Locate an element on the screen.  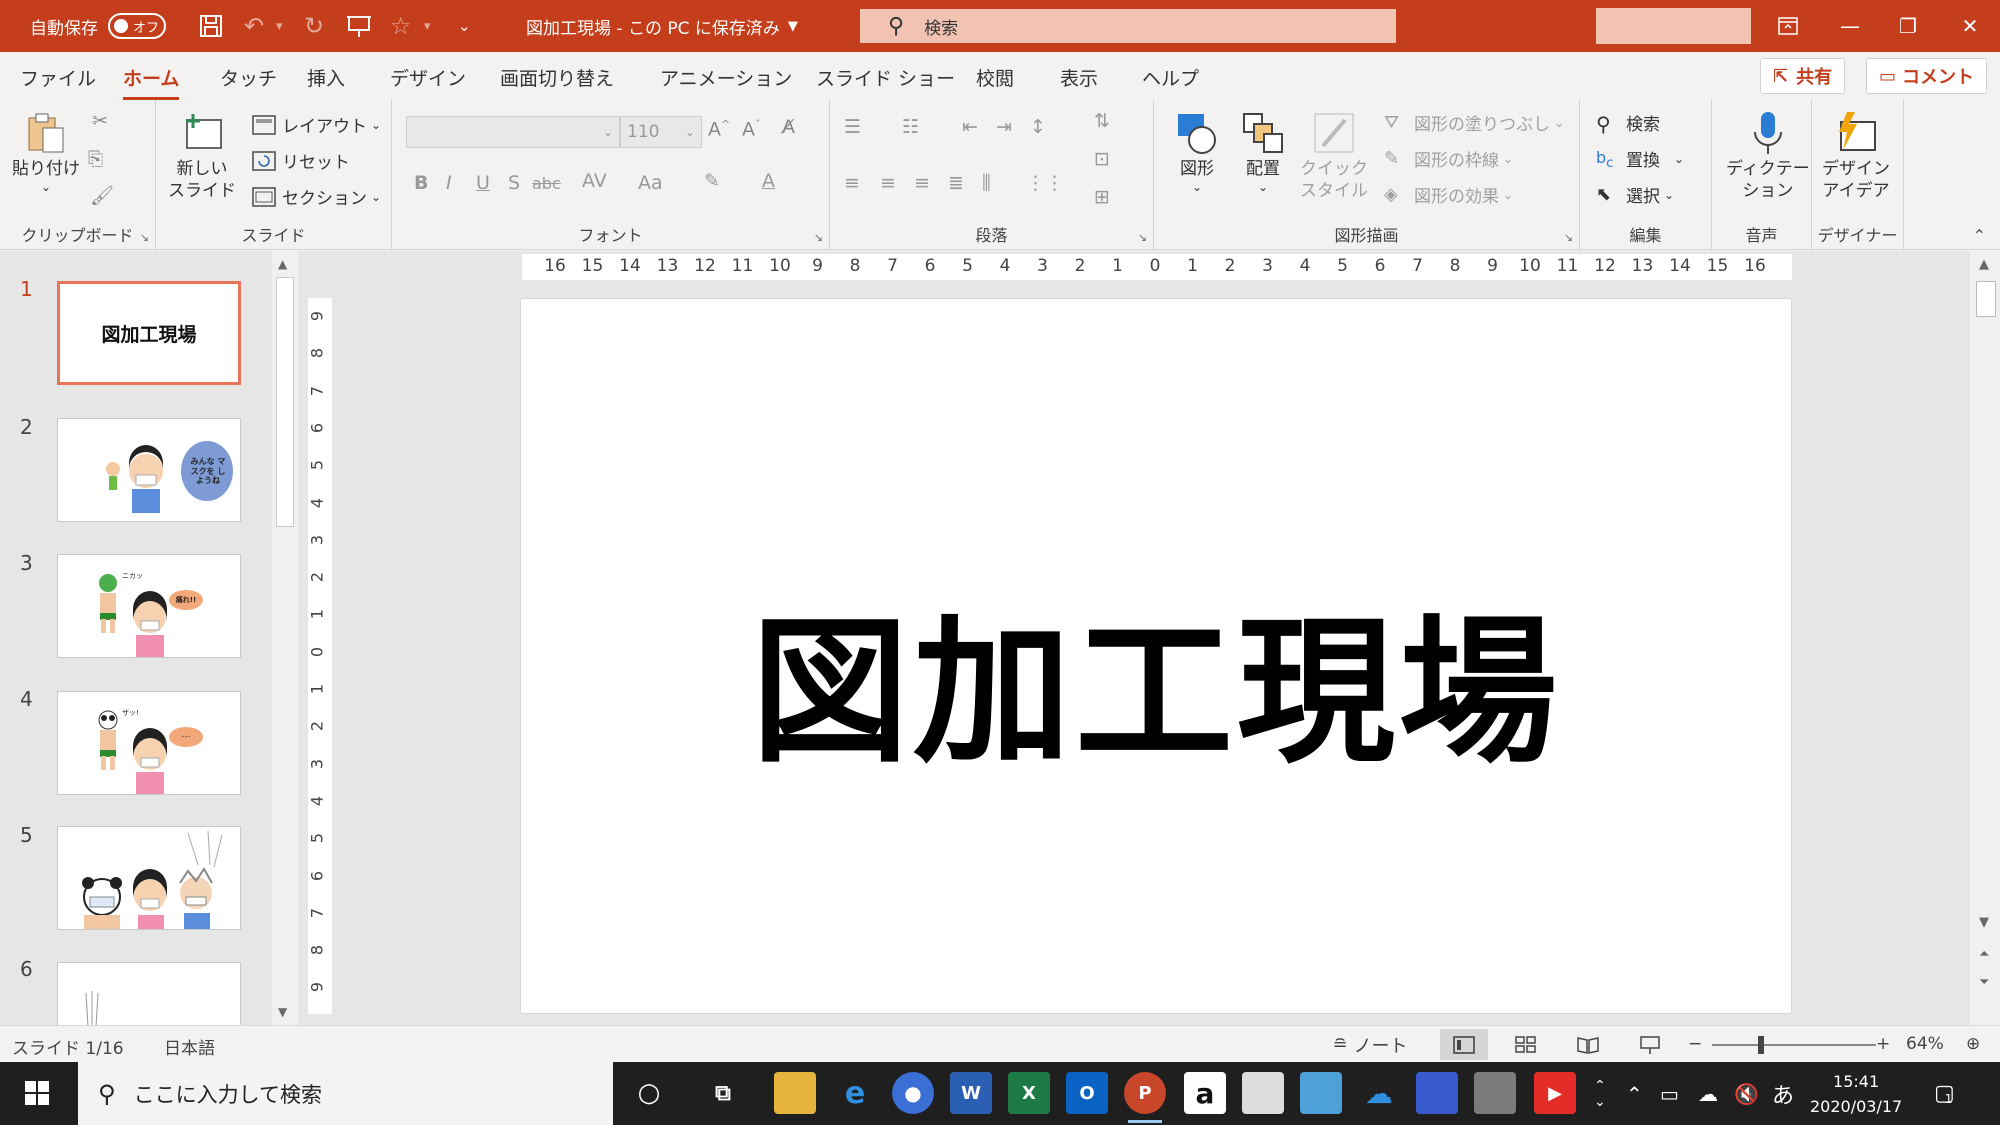
share-button: ⇱ 共有 is located at coordinates (1803, 76).